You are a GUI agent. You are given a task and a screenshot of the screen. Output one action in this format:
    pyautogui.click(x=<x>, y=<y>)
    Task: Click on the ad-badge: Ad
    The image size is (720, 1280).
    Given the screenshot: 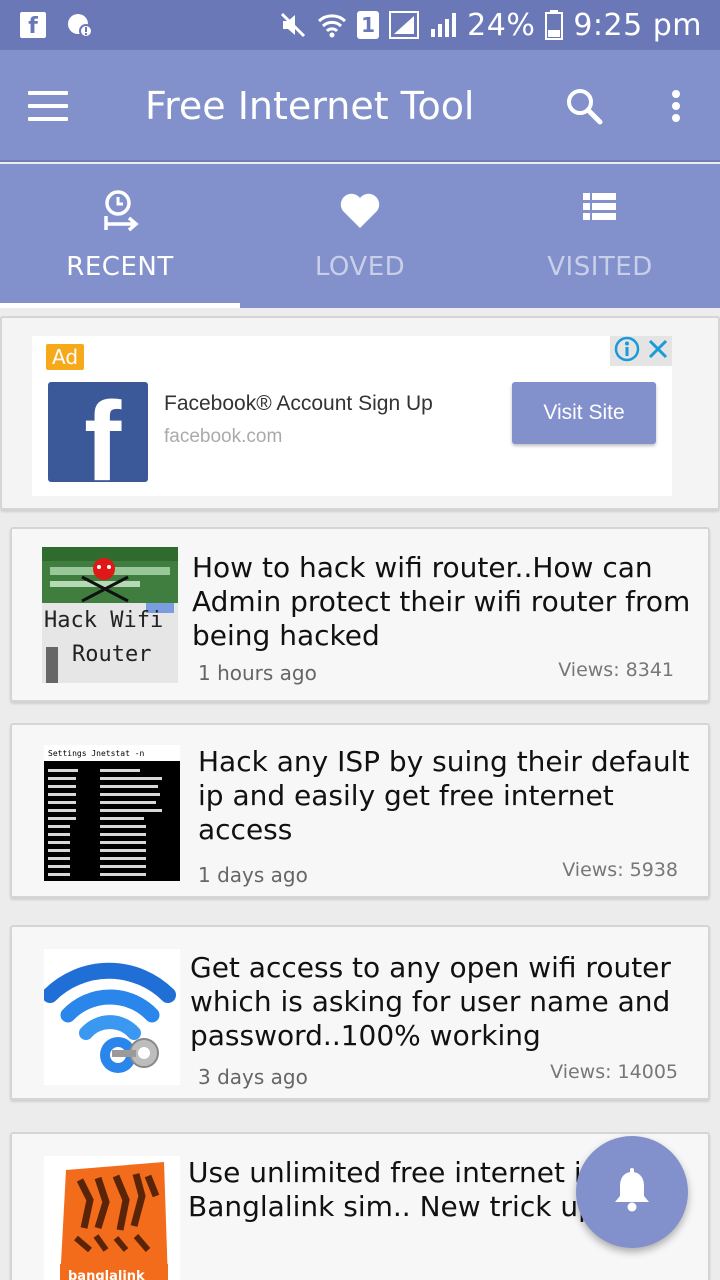 What is the action you would take?
    pyautogui.click(x=65, y=357)
    